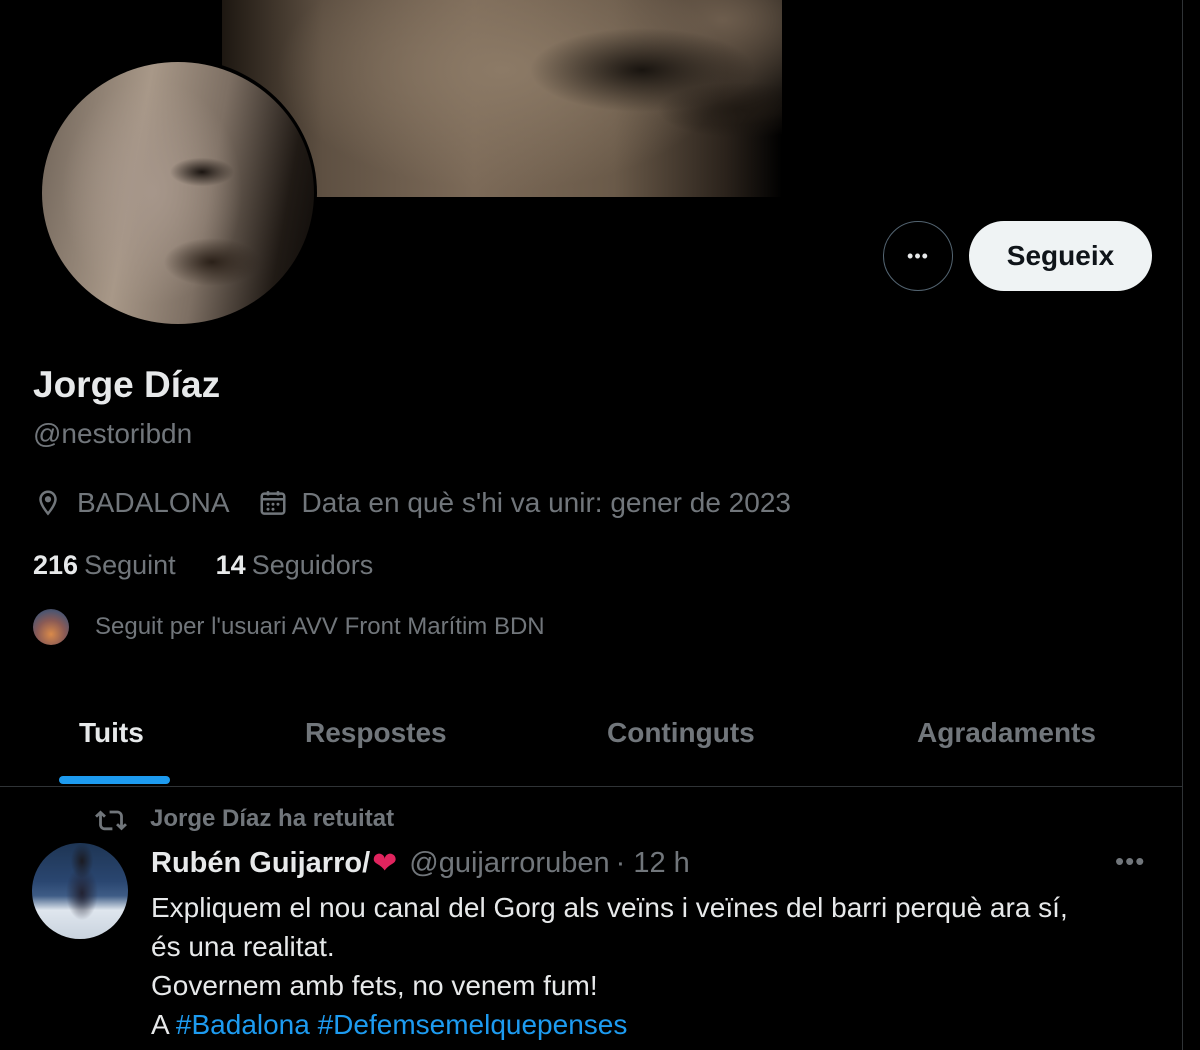  I want to click on calendar-icon, so click(274, 503).